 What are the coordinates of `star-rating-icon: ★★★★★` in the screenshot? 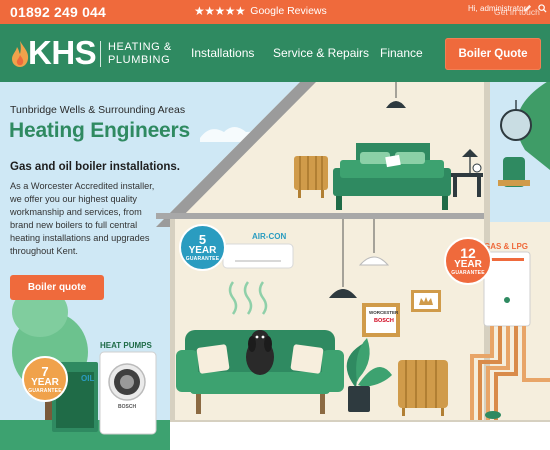 It's located at (220, 11).